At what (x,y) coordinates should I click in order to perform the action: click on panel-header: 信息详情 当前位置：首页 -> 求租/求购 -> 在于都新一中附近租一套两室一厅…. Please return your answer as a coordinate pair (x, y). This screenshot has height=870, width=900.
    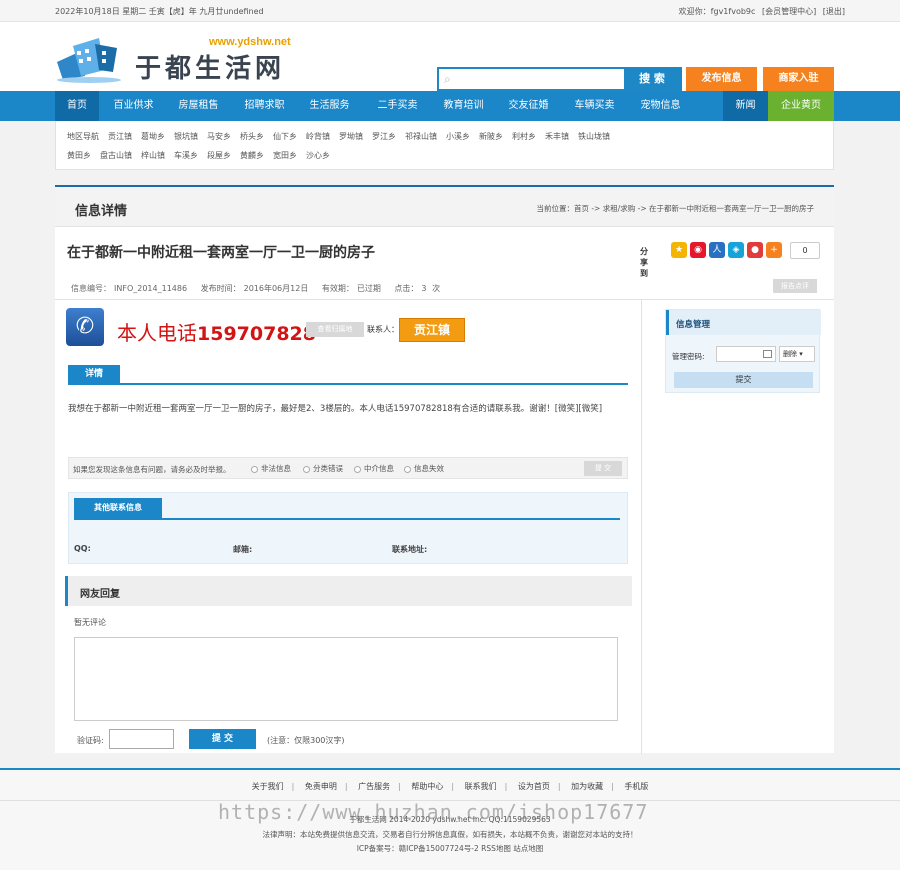
    Looking at the image, I should click on (444, 207).